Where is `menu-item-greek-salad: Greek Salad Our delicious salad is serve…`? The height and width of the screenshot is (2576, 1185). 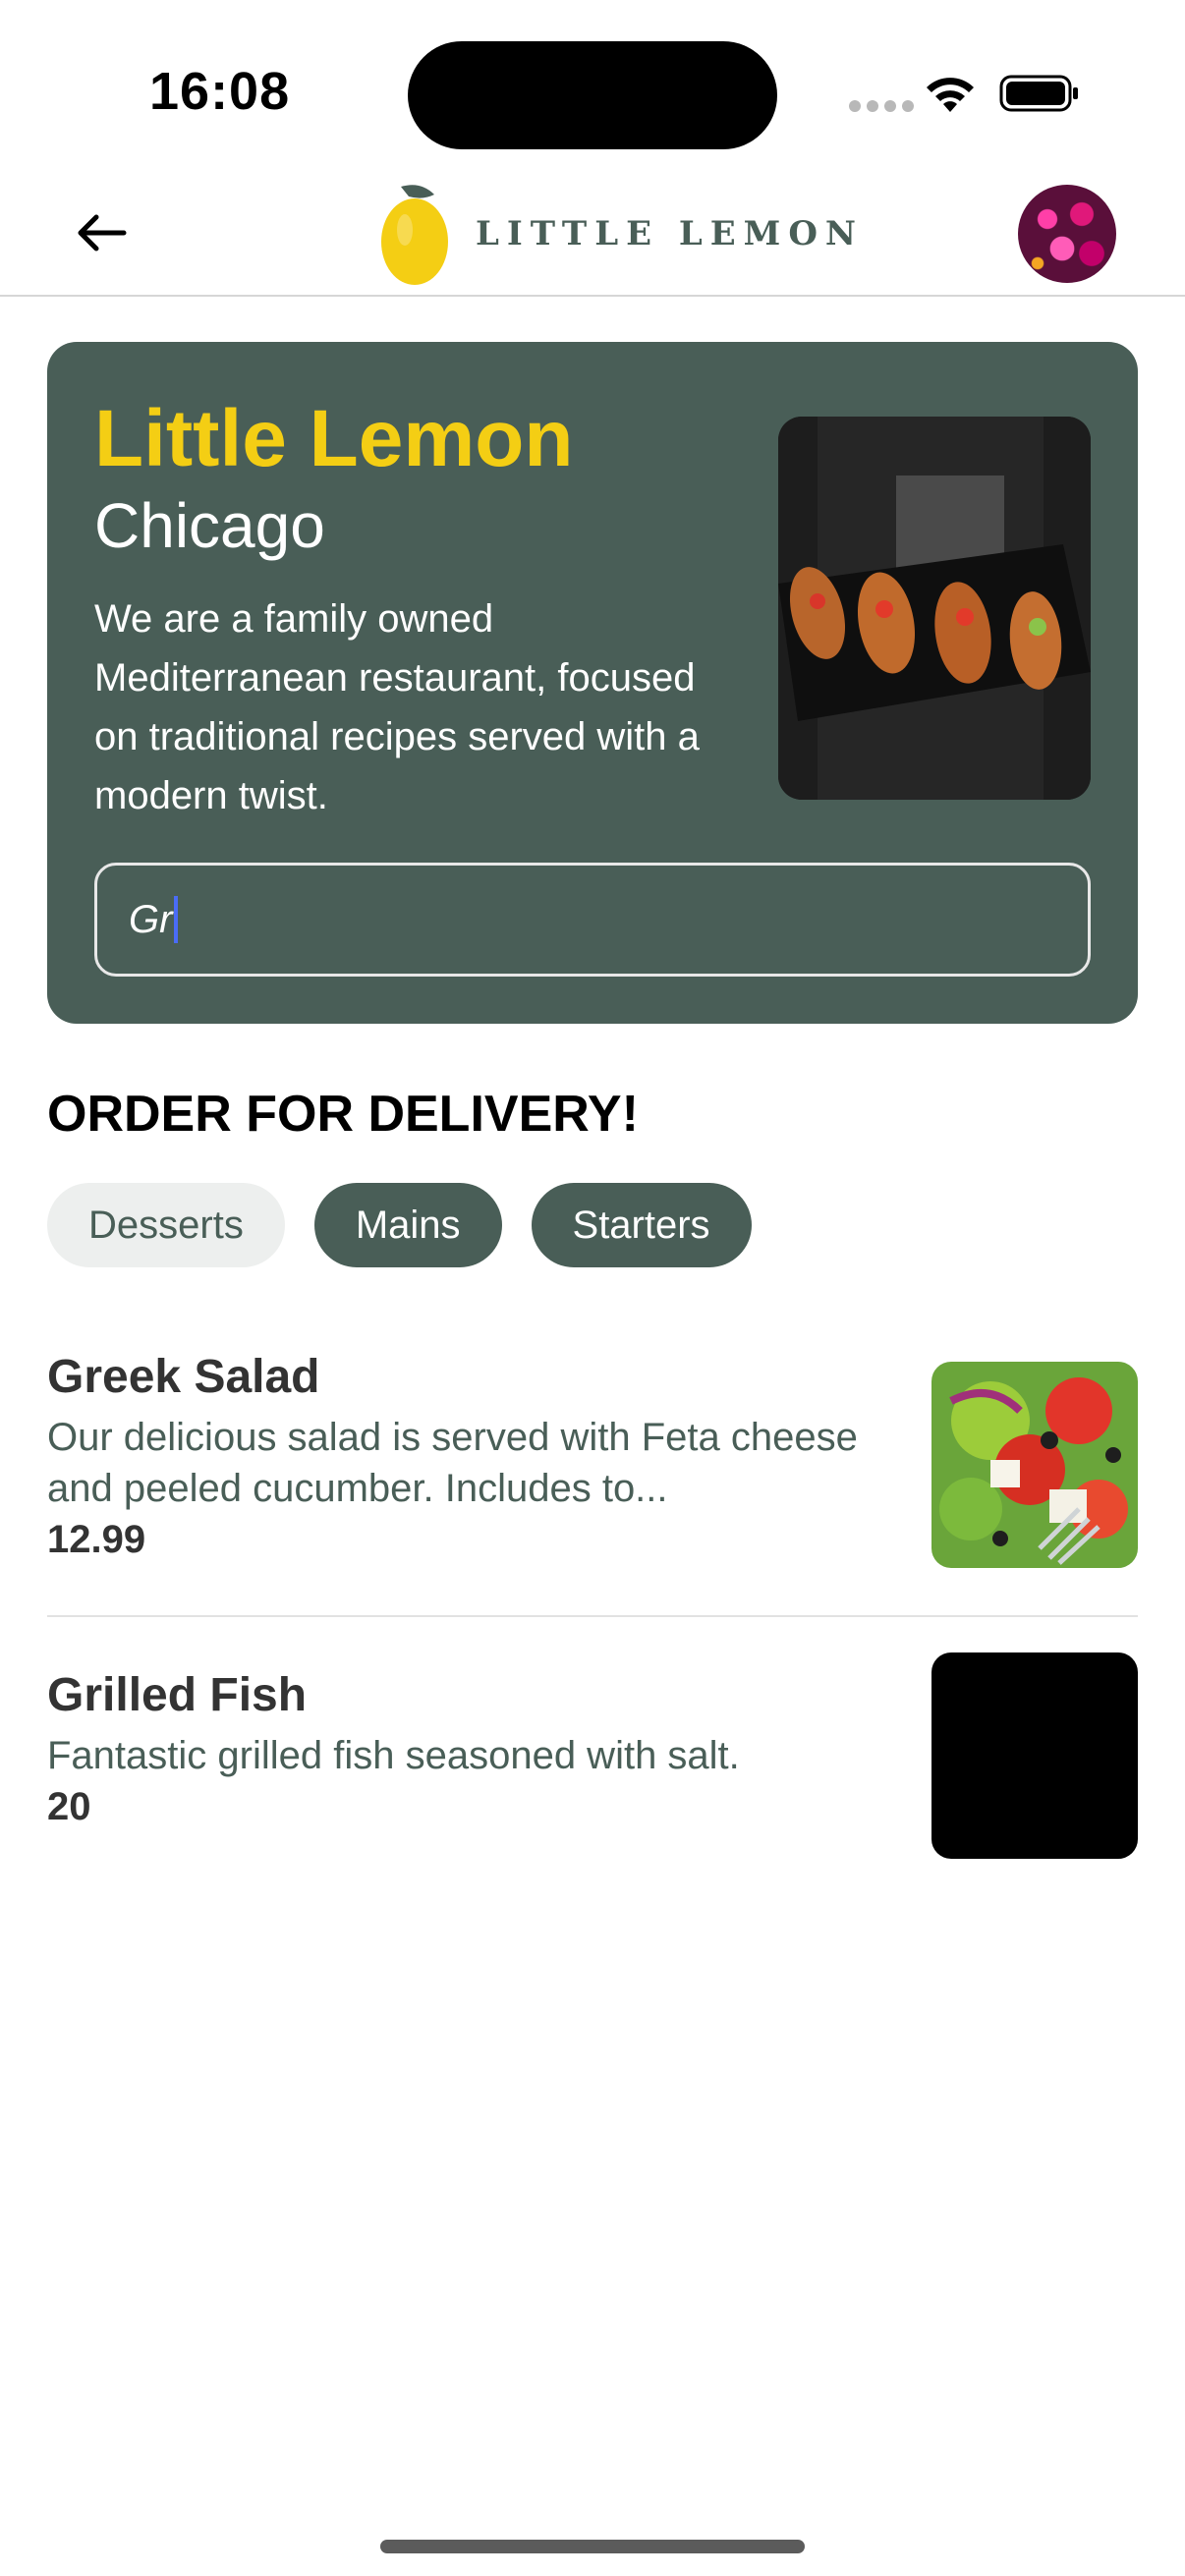 menu-item-greek-salad: Greek Salad Our delicious salad is serve… is located at coordinates (592, 1459).